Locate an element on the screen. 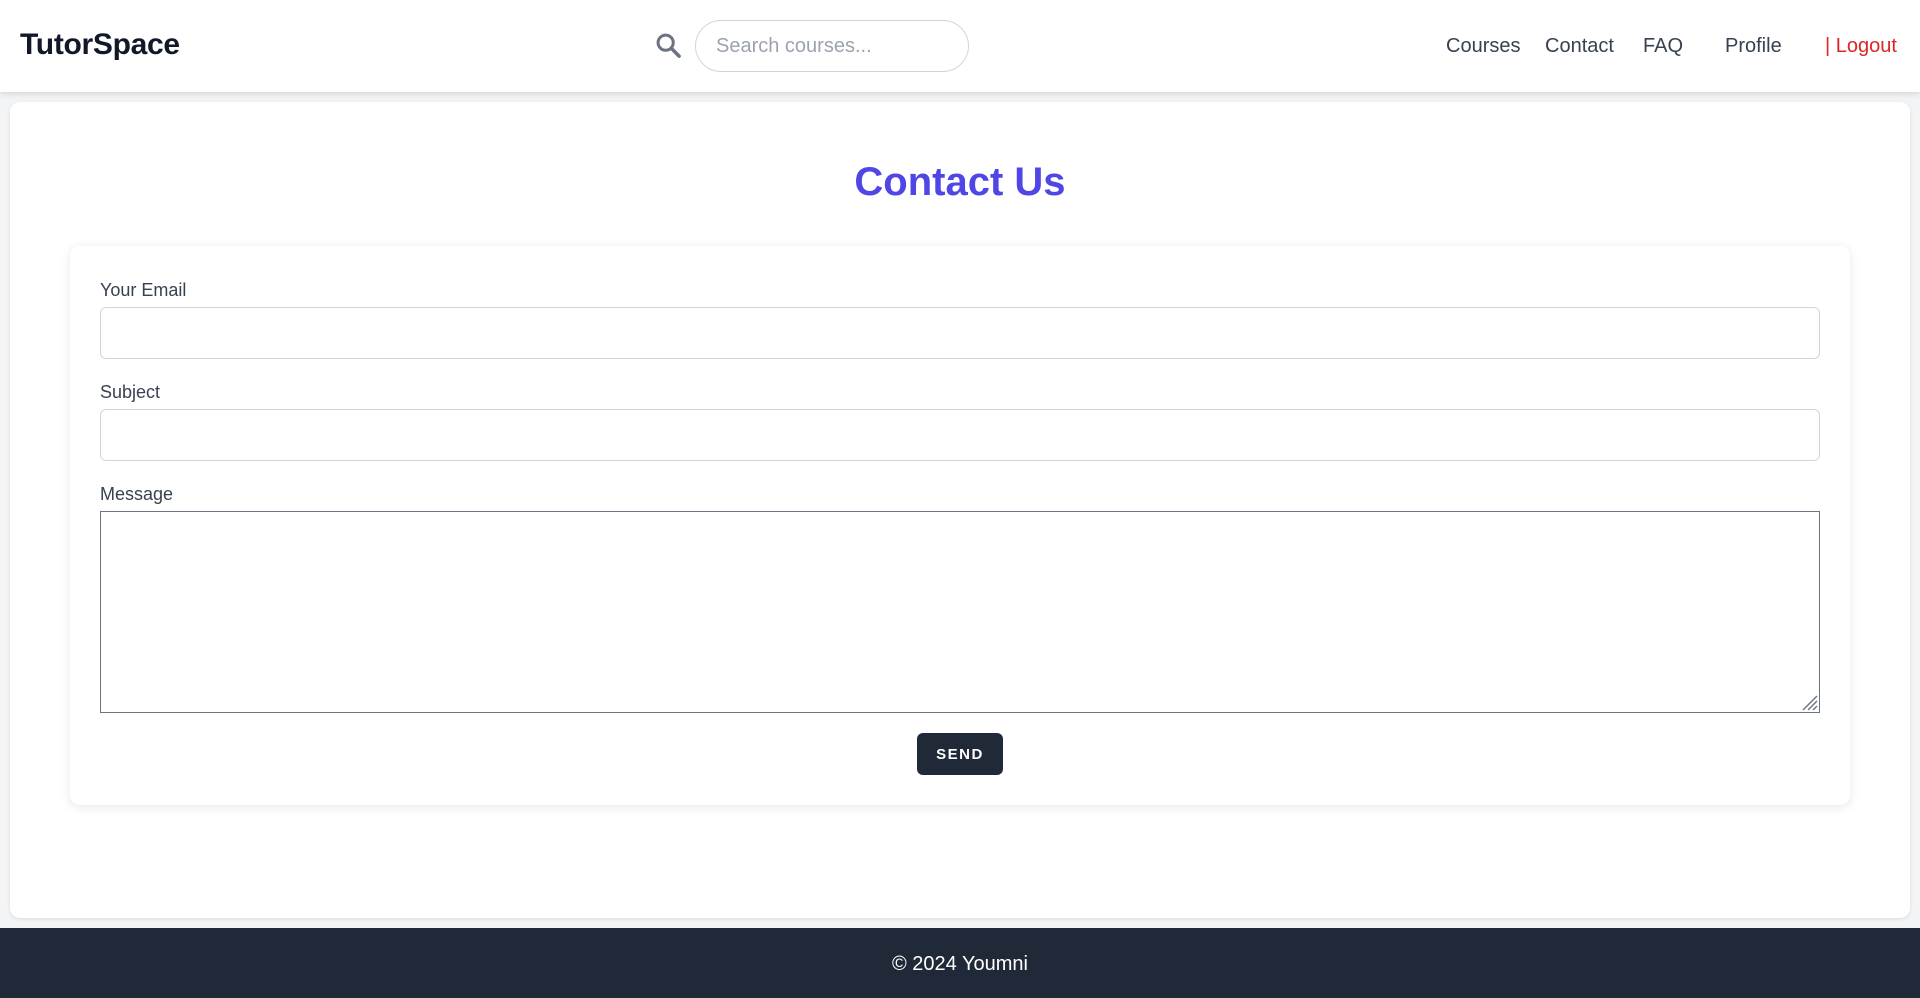 This screenshot has height=998, width=1920. nav-link-profile: Profile is located at coordinates (1753, 46).